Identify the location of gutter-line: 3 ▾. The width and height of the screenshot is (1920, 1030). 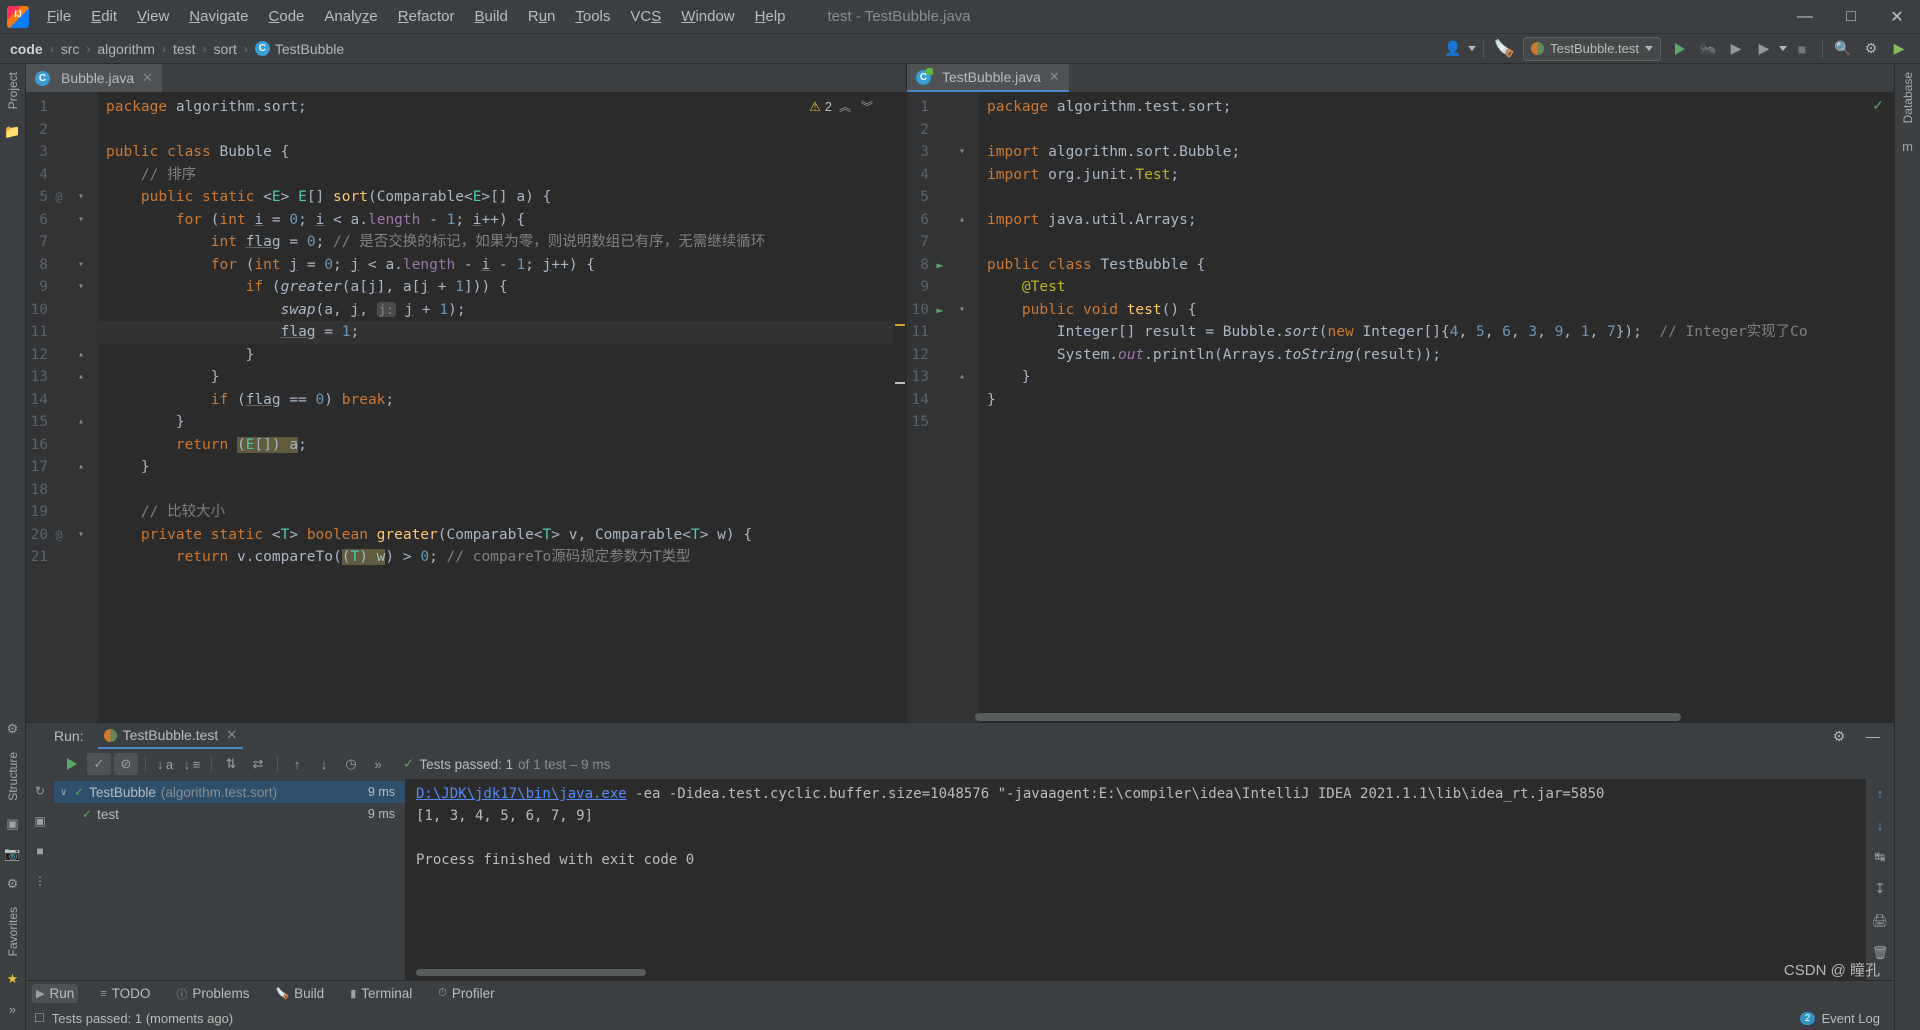
(943, 152).